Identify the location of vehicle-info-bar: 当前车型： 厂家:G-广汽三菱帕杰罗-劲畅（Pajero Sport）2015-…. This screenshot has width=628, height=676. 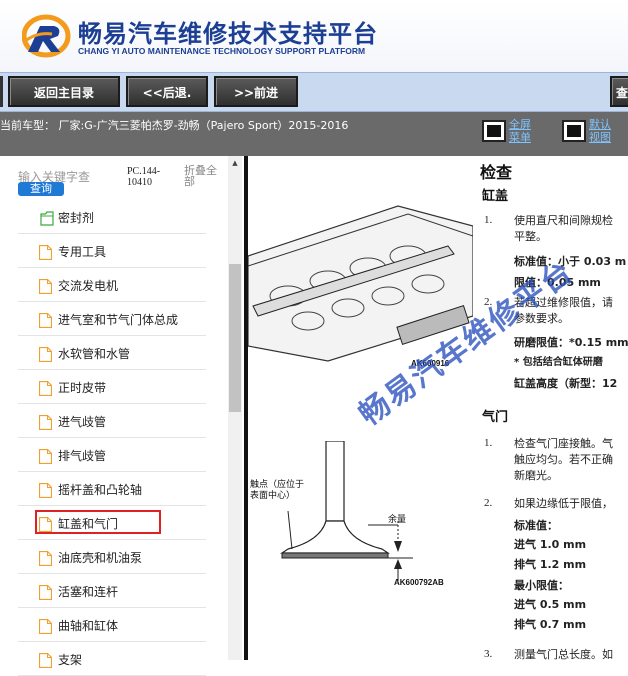
(314, 134).